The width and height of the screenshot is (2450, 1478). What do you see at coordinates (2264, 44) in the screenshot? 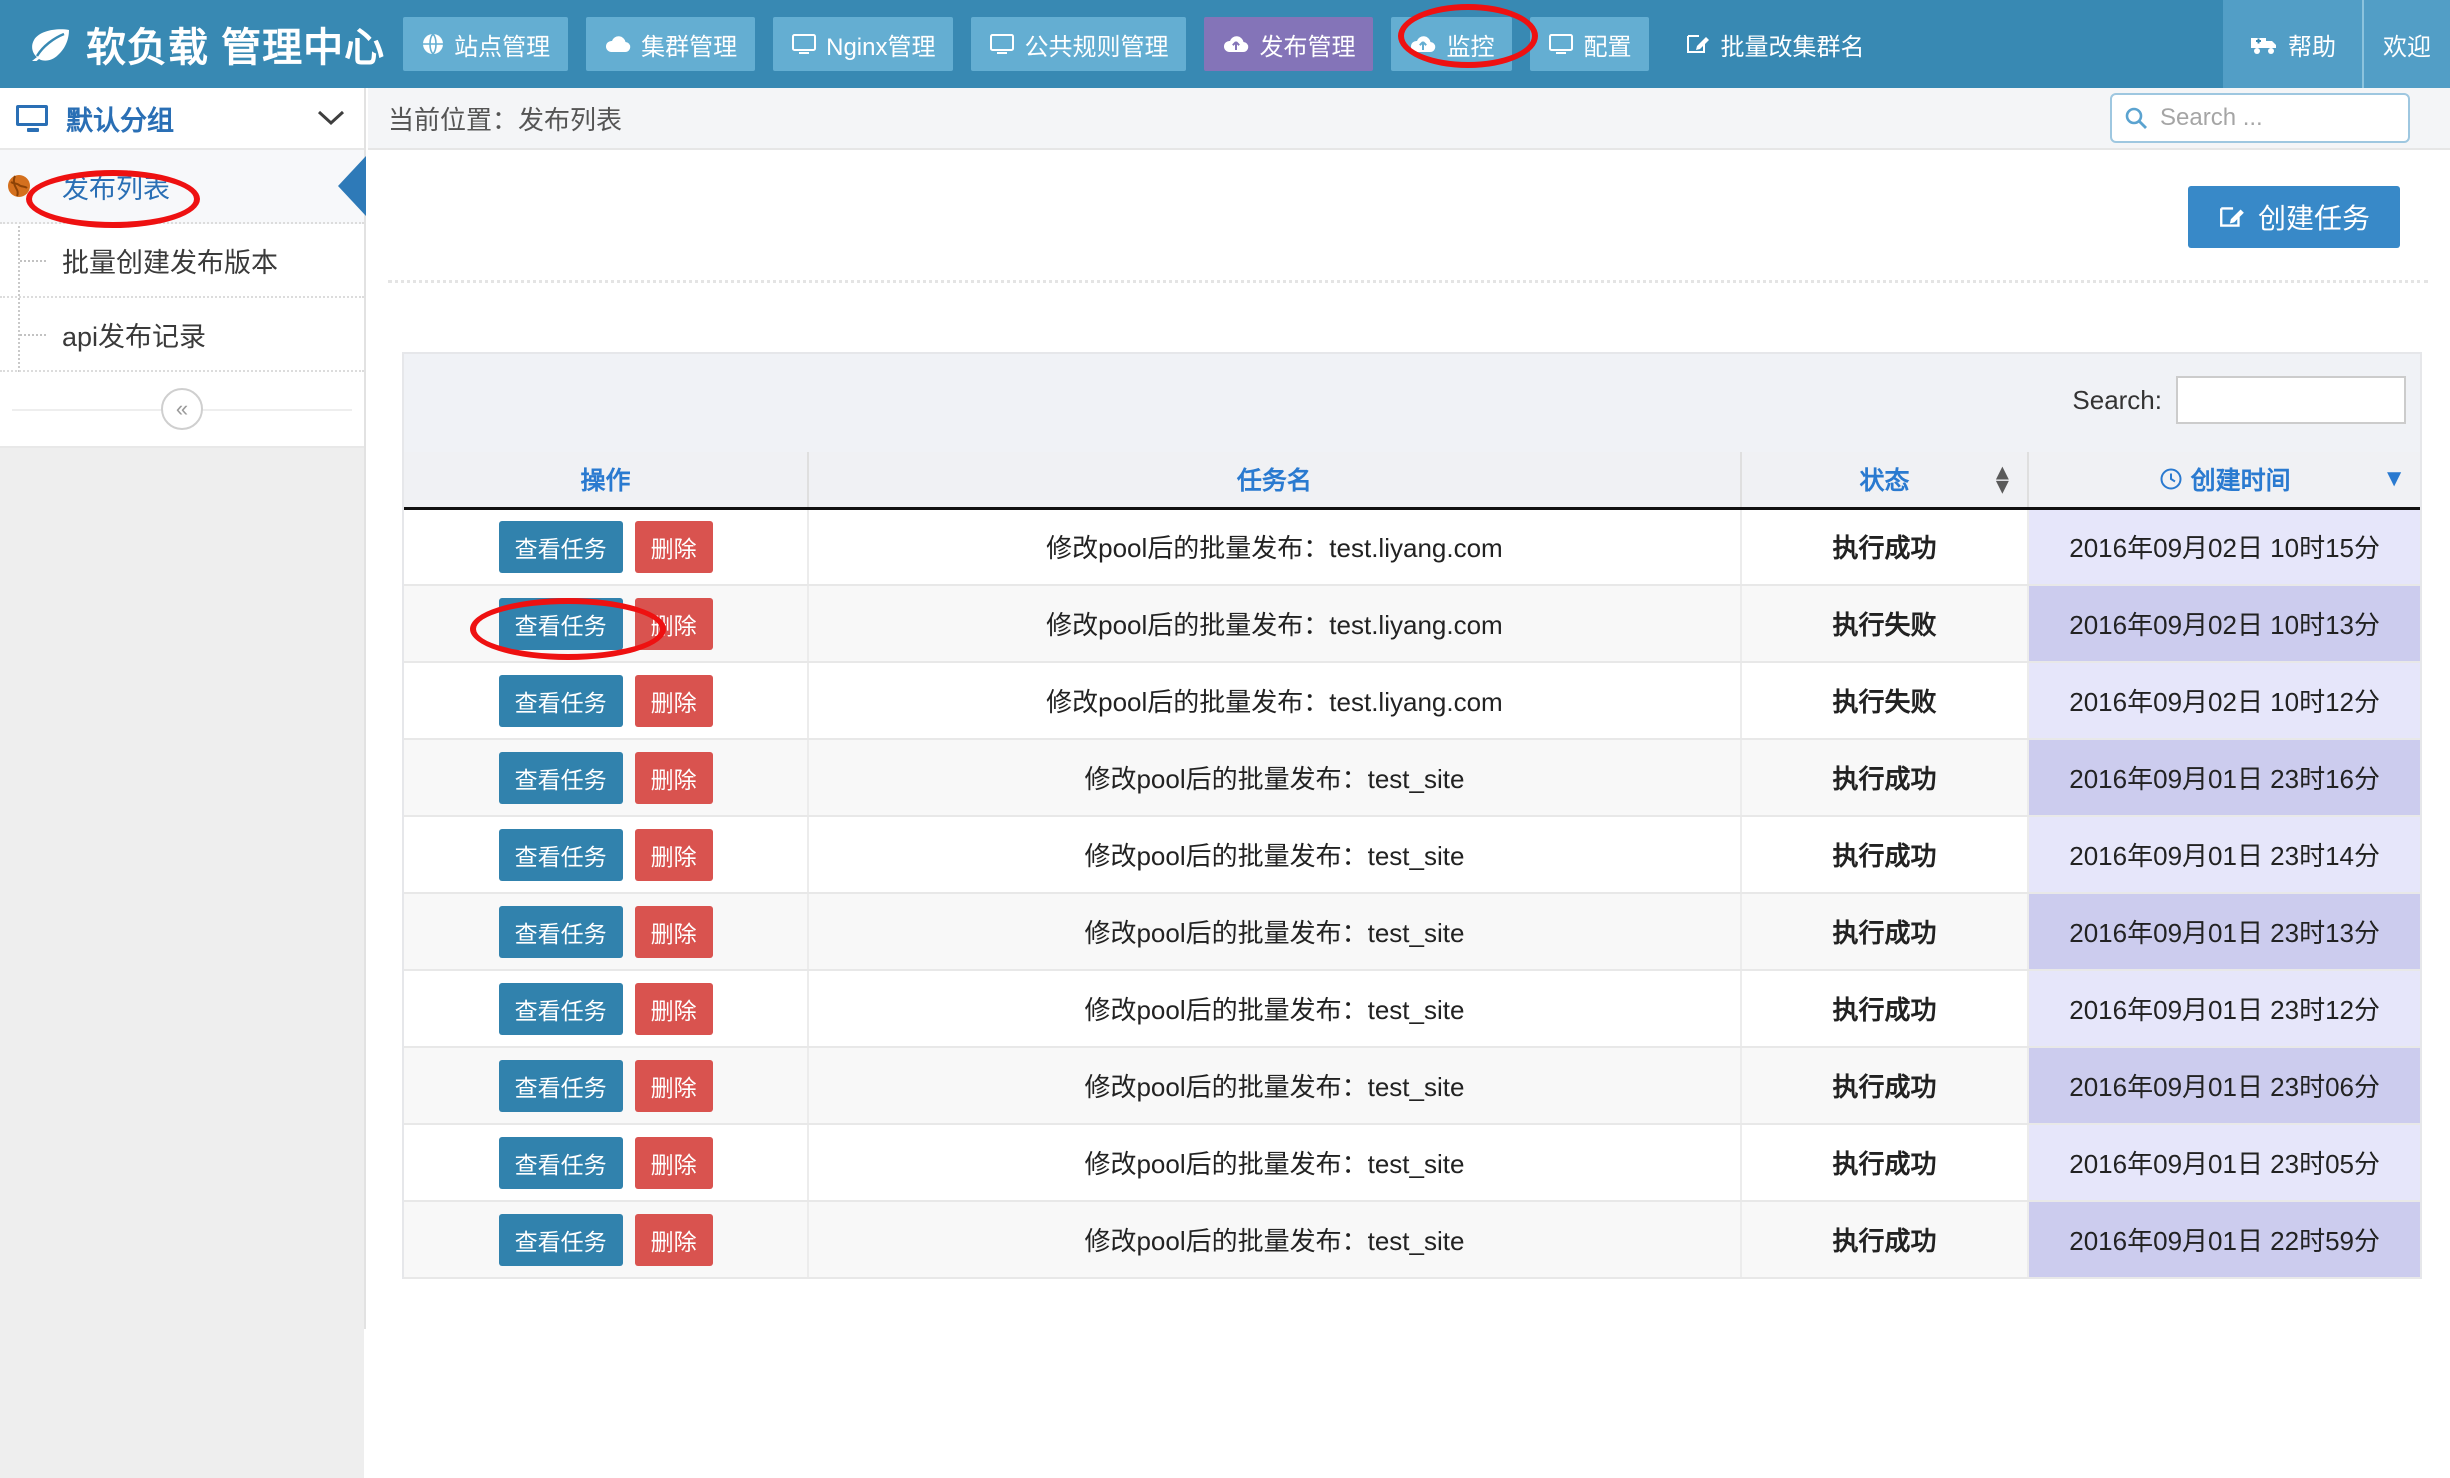
I see `ambulance-icon` at bounding box center [2264, 44].